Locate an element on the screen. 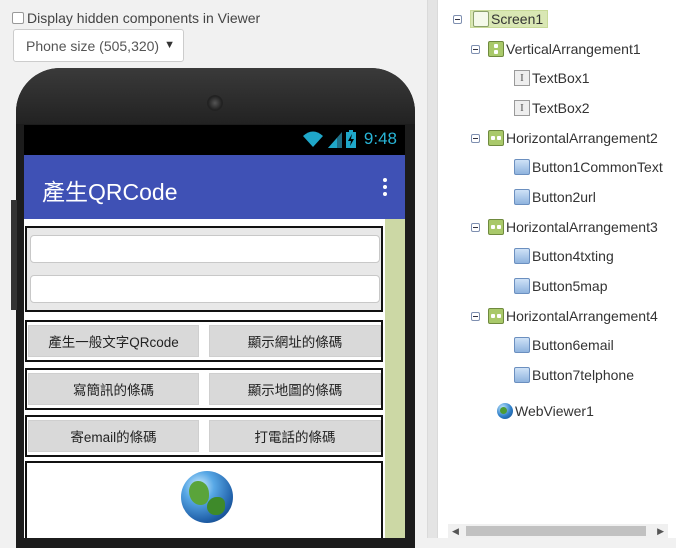 The image size is (676, 548). tree-item-textbox1: I TextBox1 is located at coordinates (552, 78).